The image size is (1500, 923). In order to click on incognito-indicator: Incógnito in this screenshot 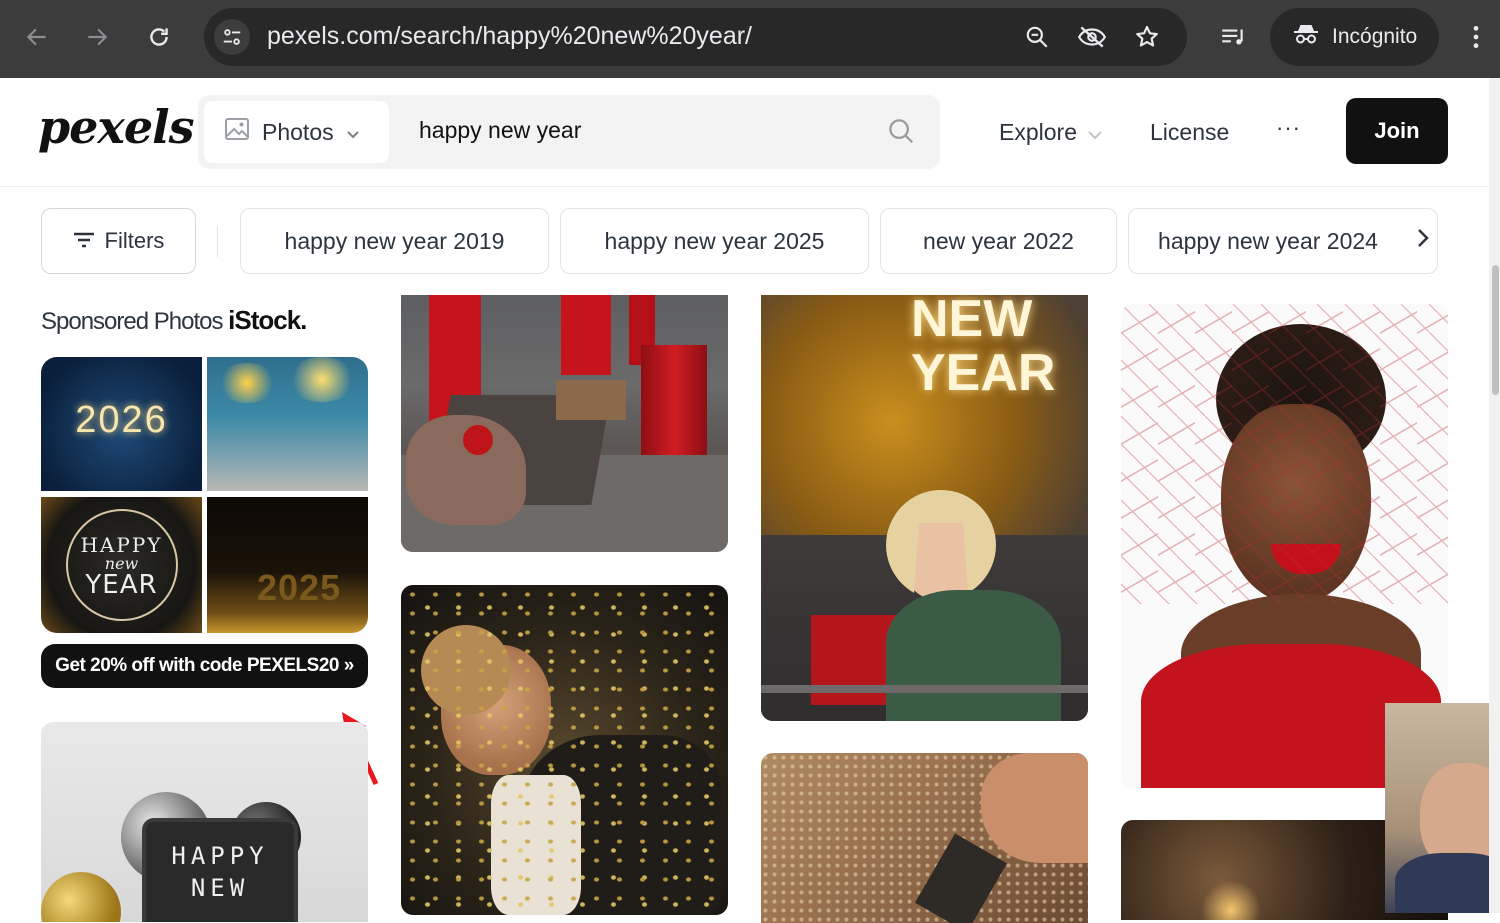, I will do `click(1354, 37)`.